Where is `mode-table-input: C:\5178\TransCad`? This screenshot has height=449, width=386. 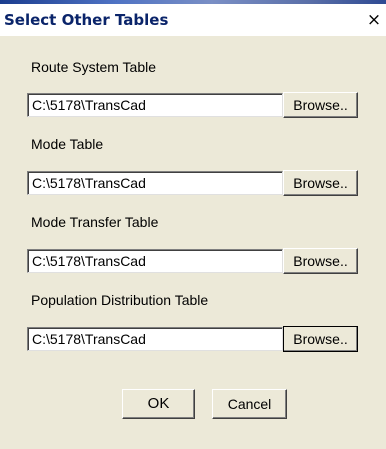 mode-table-input: C:\5178\TransCad is located at coordinates (155, 183).